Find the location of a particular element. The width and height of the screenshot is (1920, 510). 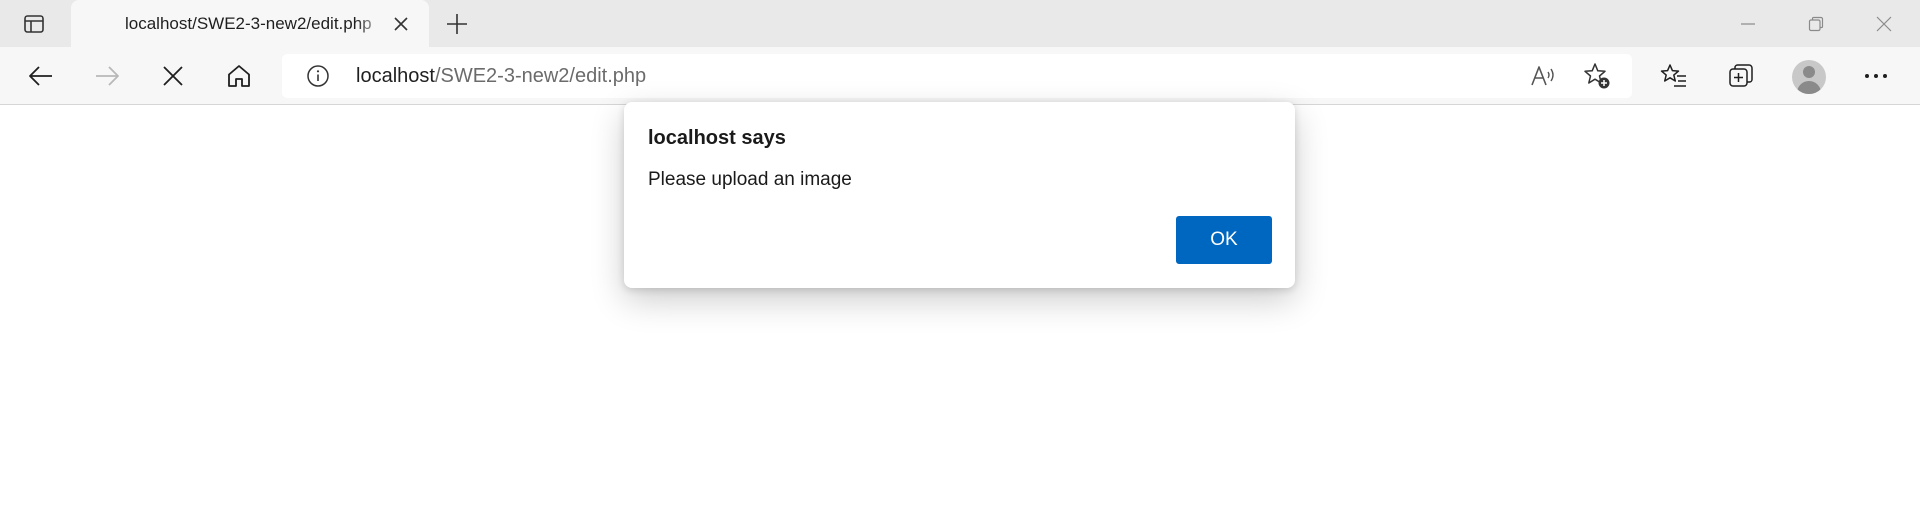

plus-icon is located at coordinates (457, 24).